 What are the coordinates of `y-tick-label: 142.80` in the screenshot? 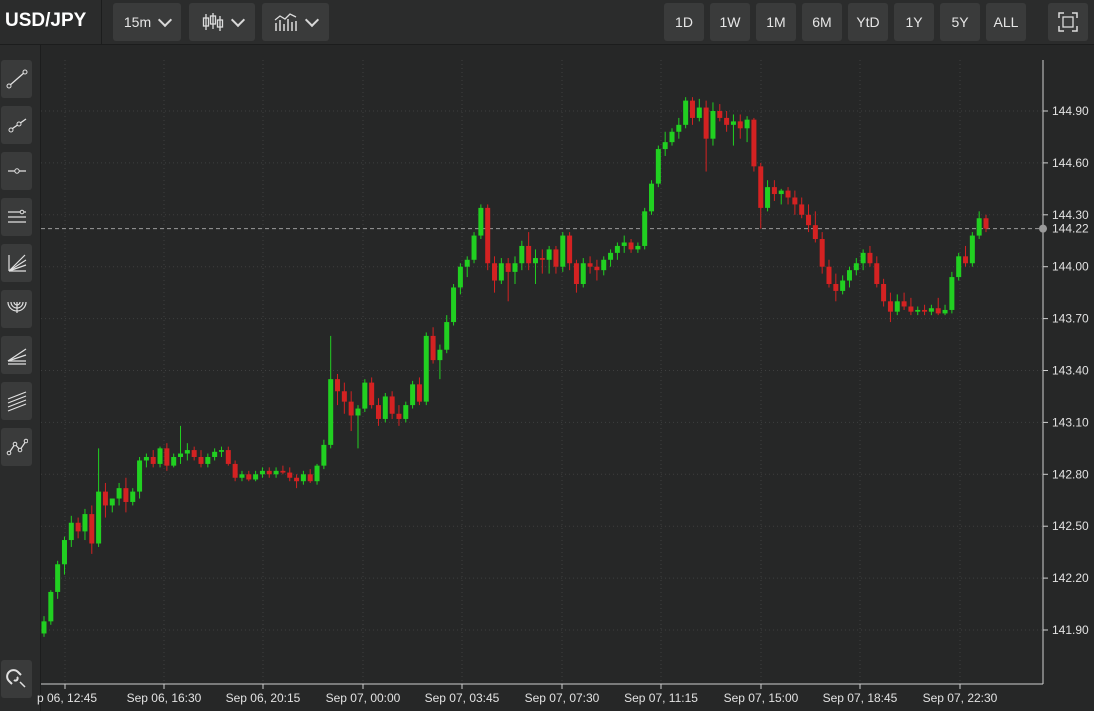 It's located at (1070, 474).